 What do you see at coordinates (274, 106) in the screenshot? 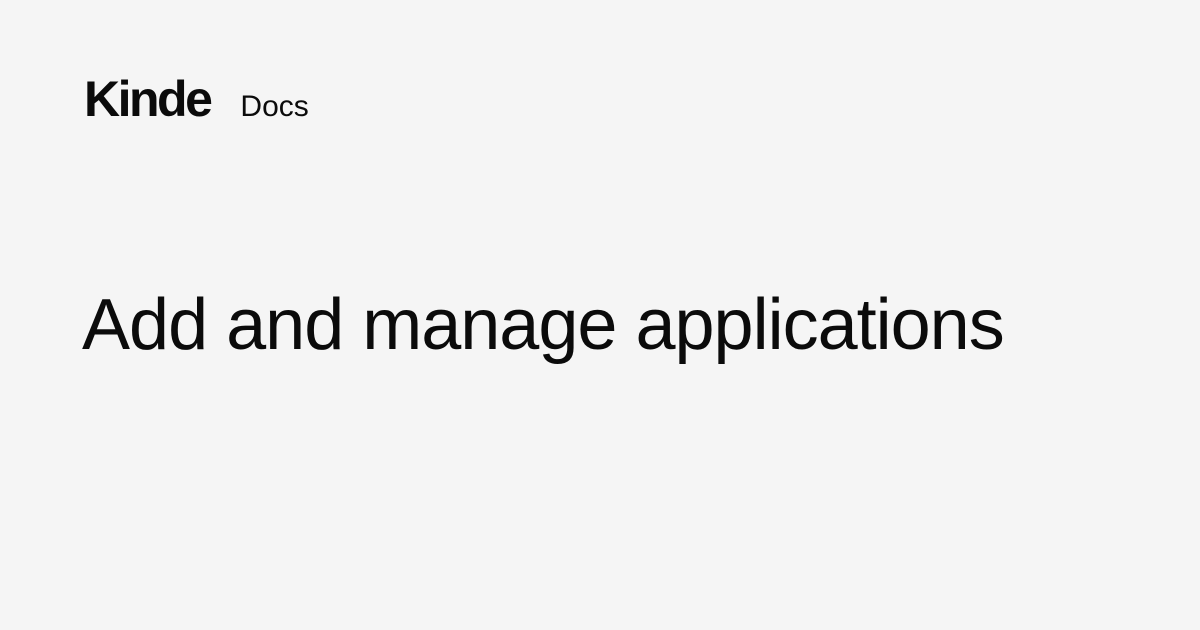
I see `docs-section-label: Docs` at bounding box center [274, 106].